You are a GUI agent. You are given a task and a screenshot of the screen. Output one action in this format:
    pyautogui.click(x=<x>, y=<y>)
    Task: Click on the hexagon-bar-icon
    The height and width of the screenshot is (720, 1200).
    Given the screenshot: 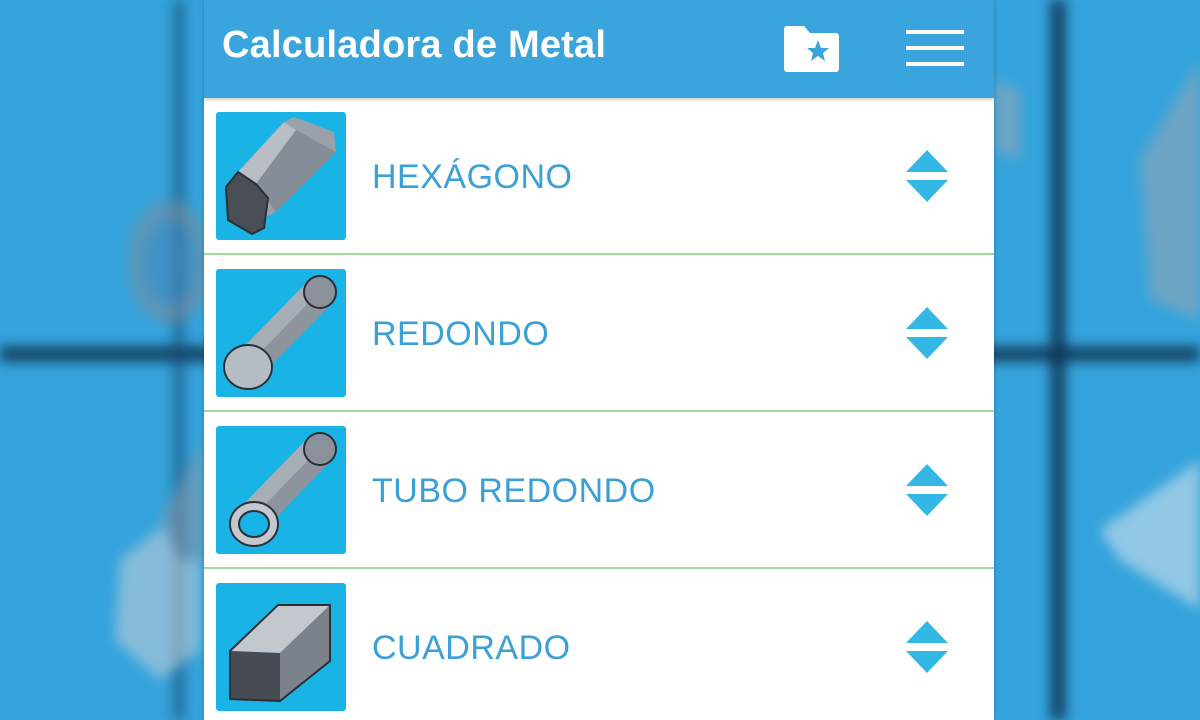 What is the action you would take?
    pyautogui.click(x=281, y=176)
    